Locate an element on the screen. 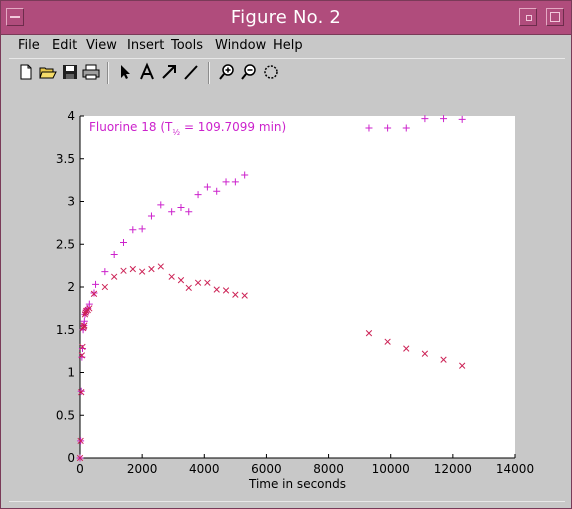 This screenshot has height=509, width=572. y-tick-label: 2.5 is located at coordinates (65, 244).